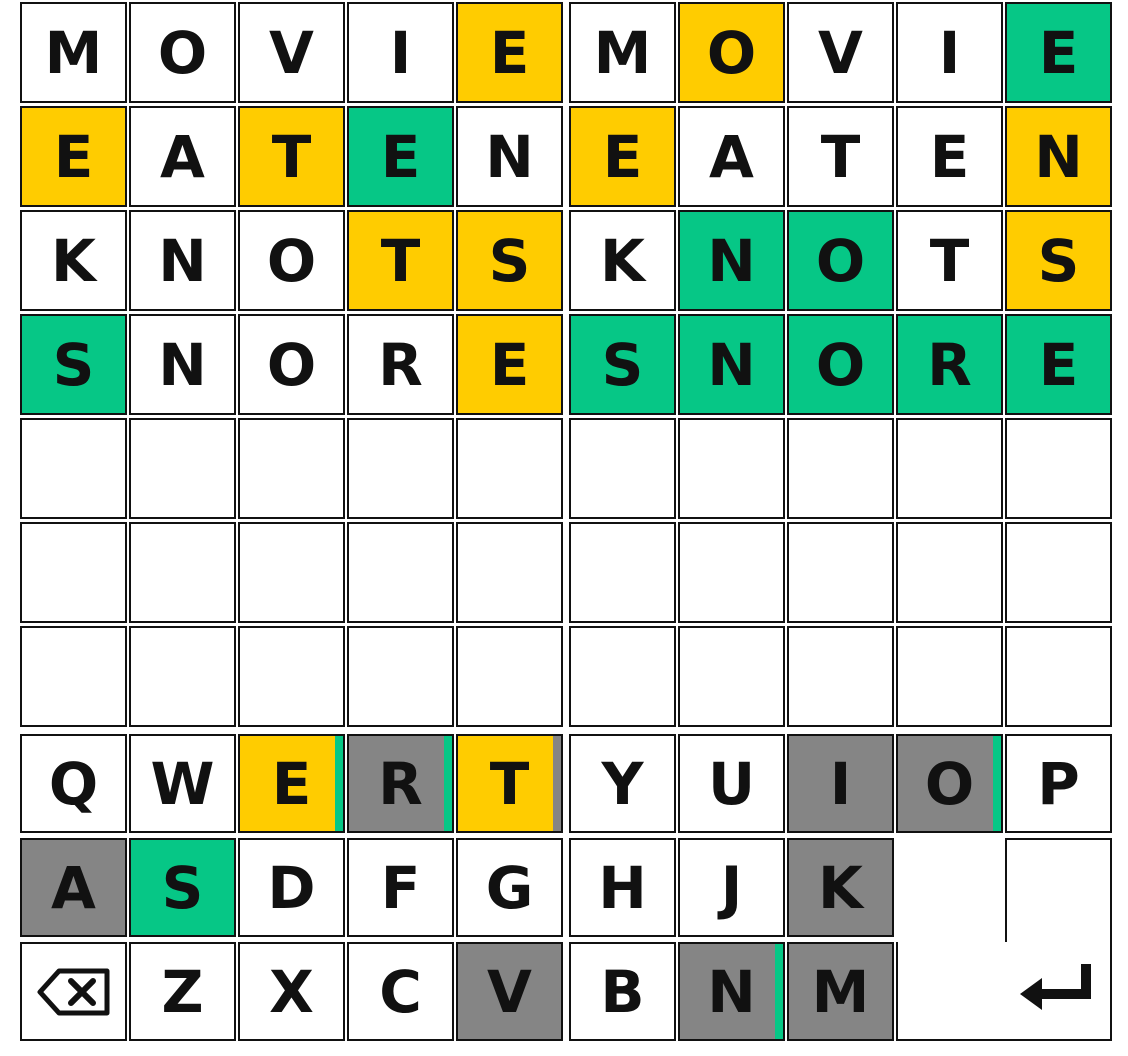 This screenshot has width=1128, height=1056. I want to click on key-label: O, so click(949, 783).